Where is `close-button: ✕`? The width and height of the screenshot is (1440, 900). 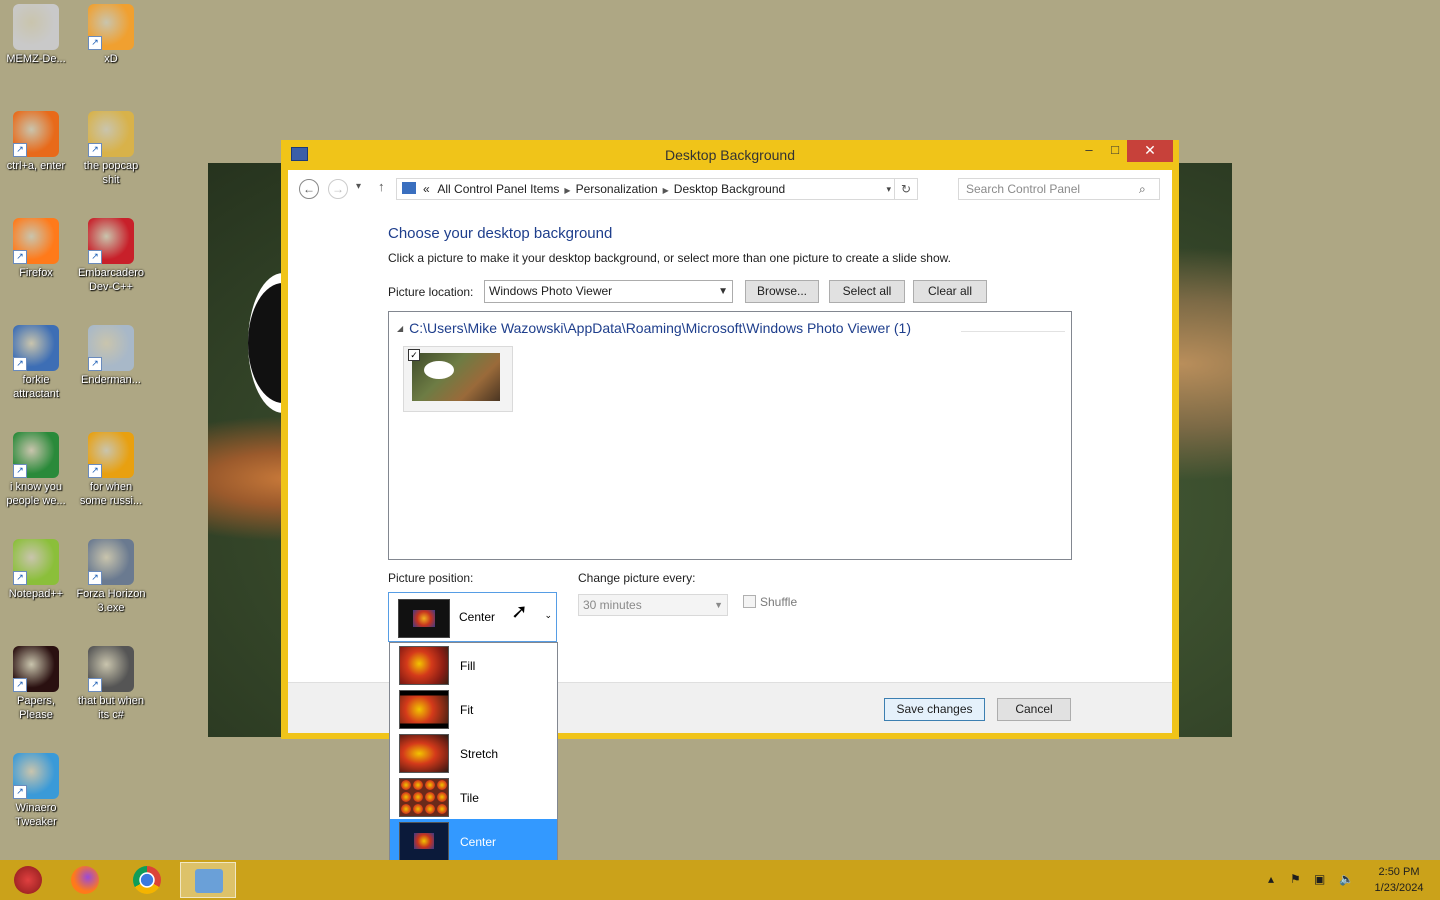 close-button: ✕ is located at coordinates (1150, 151).